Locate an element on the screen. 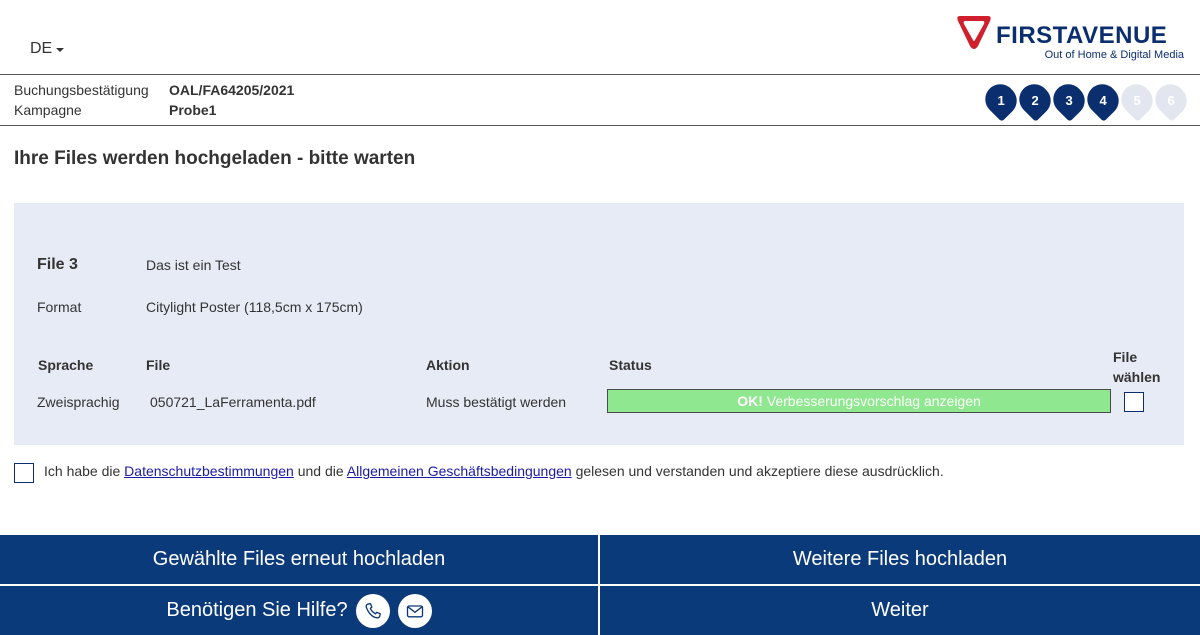  step-6: 6 is located at coordinates (1171, 100).